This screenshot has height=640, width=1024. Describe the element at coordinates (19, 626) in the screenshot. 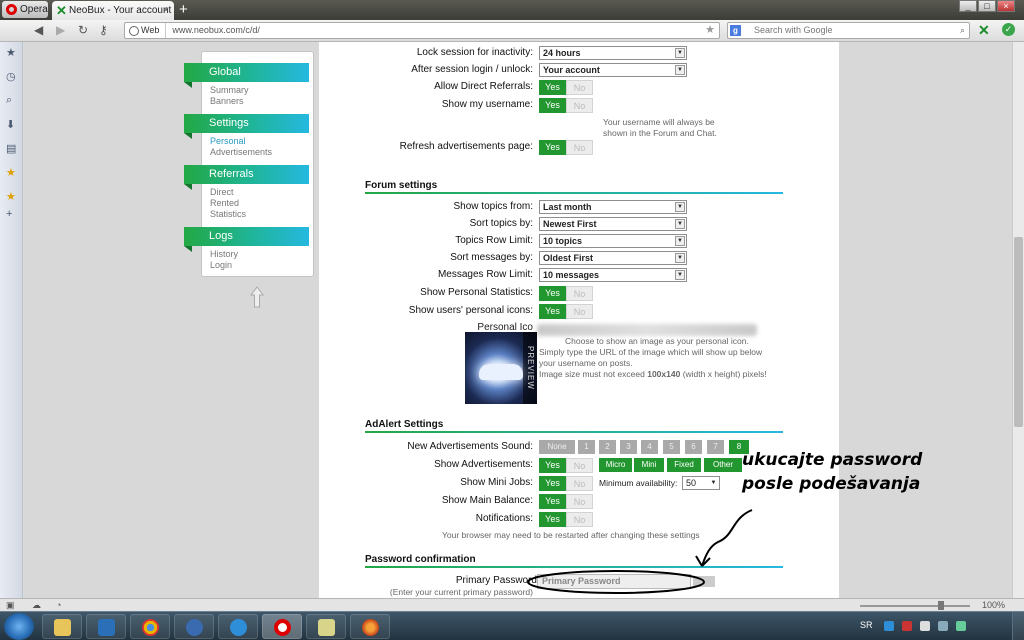

I see `start-button` at that location.